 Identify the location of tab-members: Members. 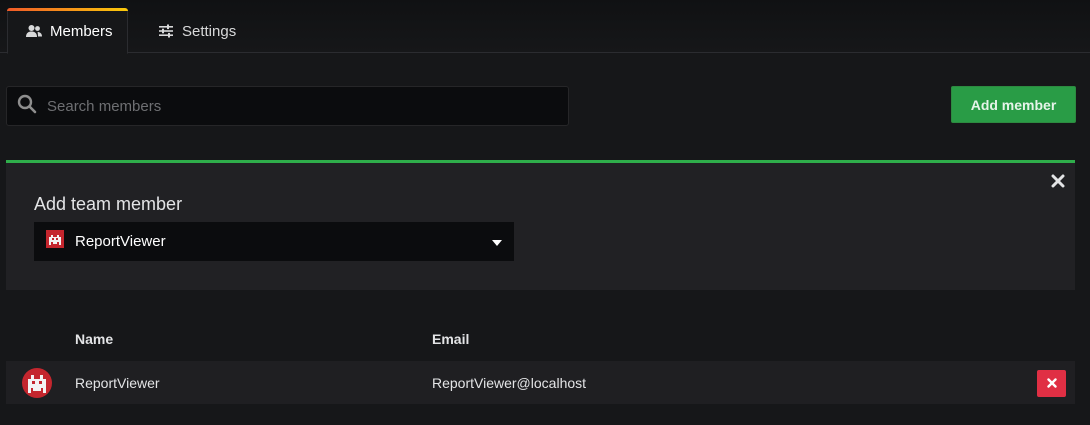
(67, 31).